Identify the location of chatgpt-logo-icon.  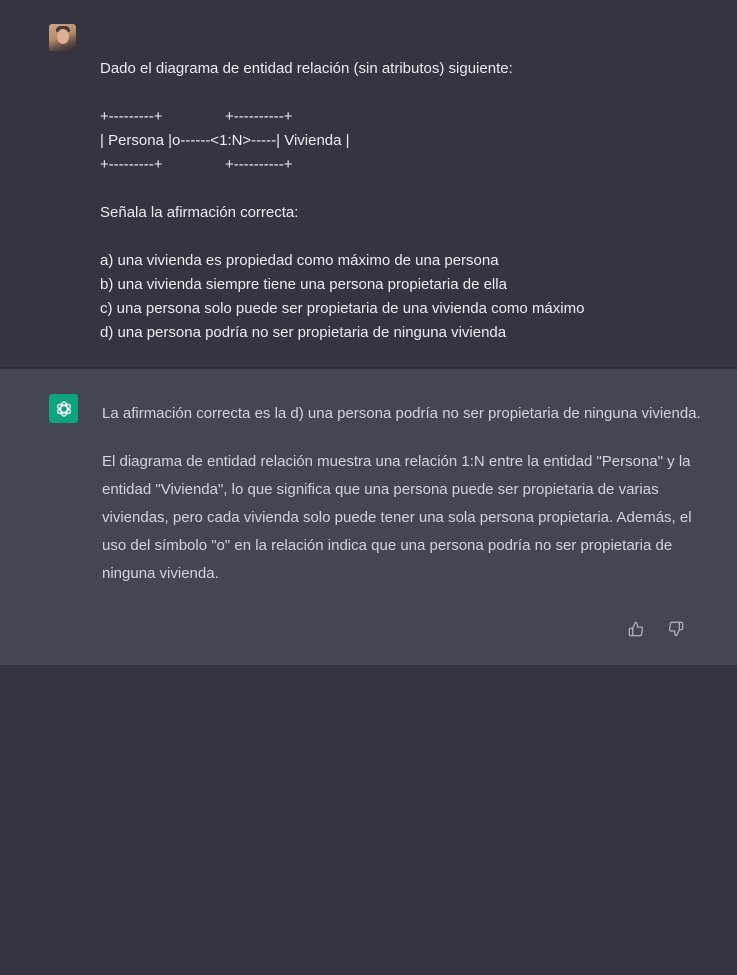
(63, 408).